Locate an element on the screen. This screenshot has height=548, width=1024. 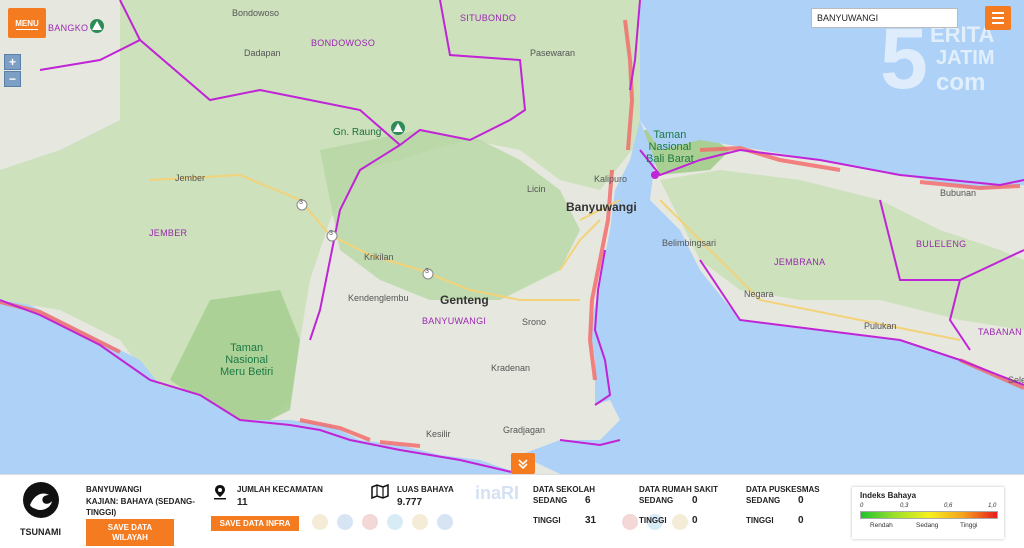
map-pin-icon is located at coordinates (220, 492).